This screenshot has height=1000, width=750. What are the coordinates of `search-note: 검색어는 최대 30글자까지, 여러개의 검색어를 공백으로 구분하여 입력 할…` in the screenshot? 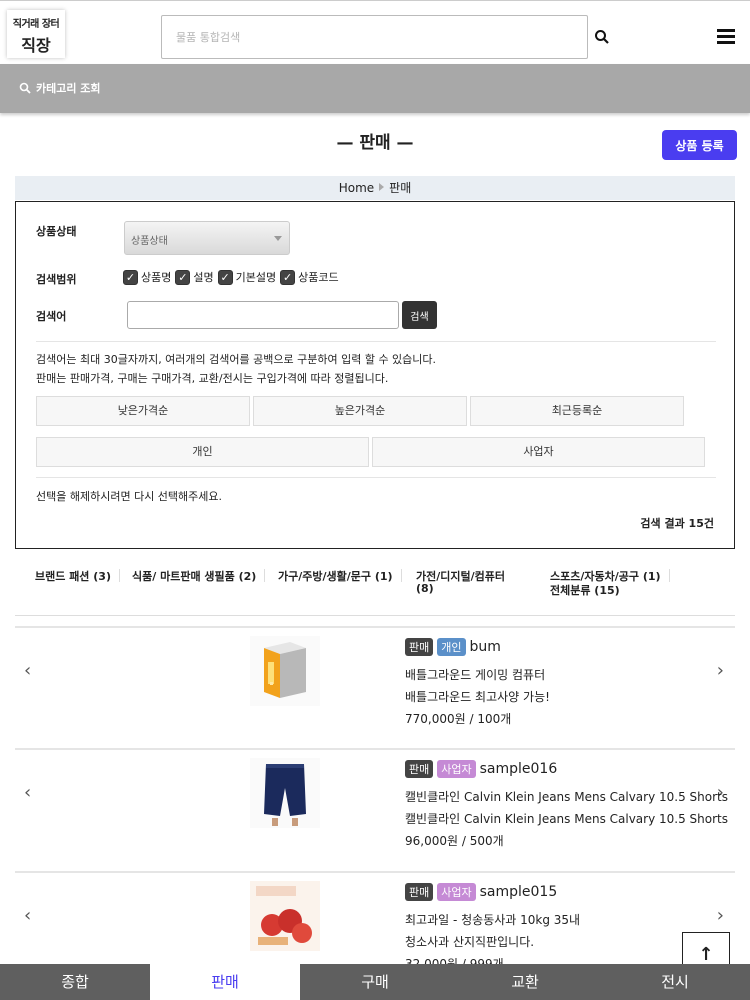 It's located at (236, 359).